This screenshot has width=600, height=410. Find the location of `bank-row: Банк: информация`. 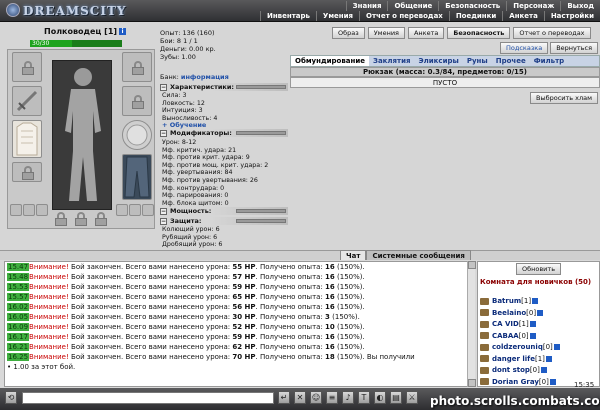

bank-row: Банк: информация is located at coordinates (194, 77).